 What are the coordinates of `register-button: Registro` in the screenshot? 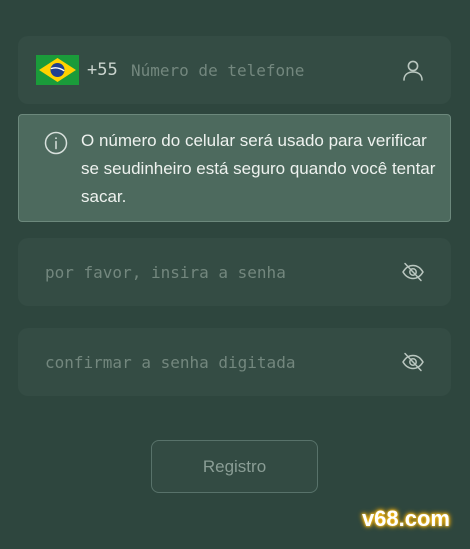 It's located at (234, 466).